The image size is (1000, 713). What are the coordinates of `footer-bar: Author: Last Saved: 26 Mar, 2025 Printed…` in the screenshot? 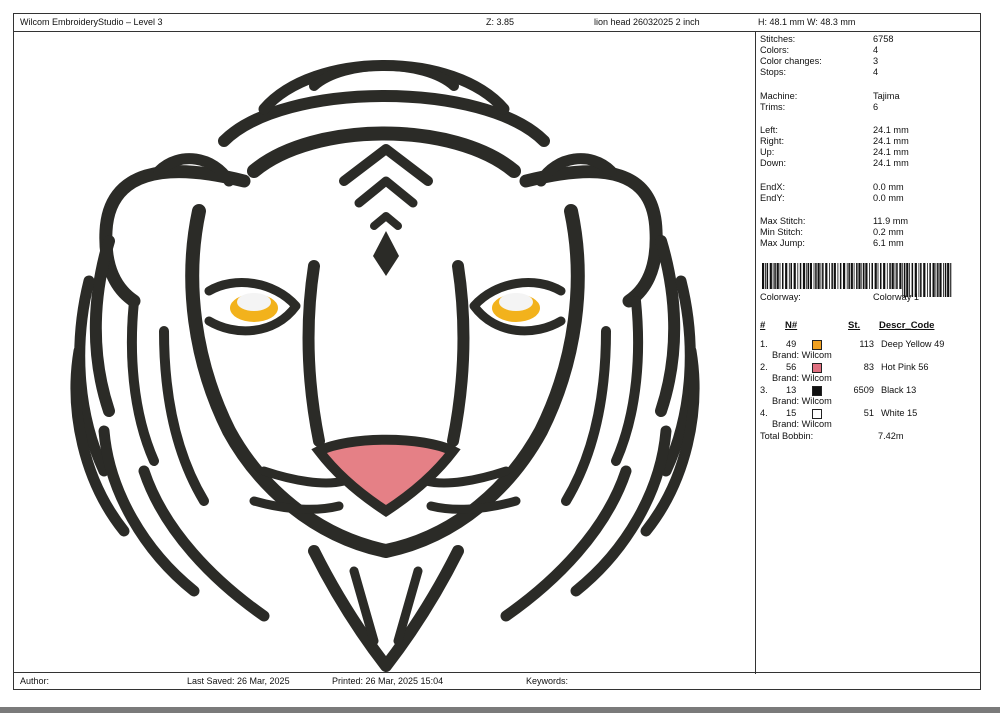 It's located at (497, 680).